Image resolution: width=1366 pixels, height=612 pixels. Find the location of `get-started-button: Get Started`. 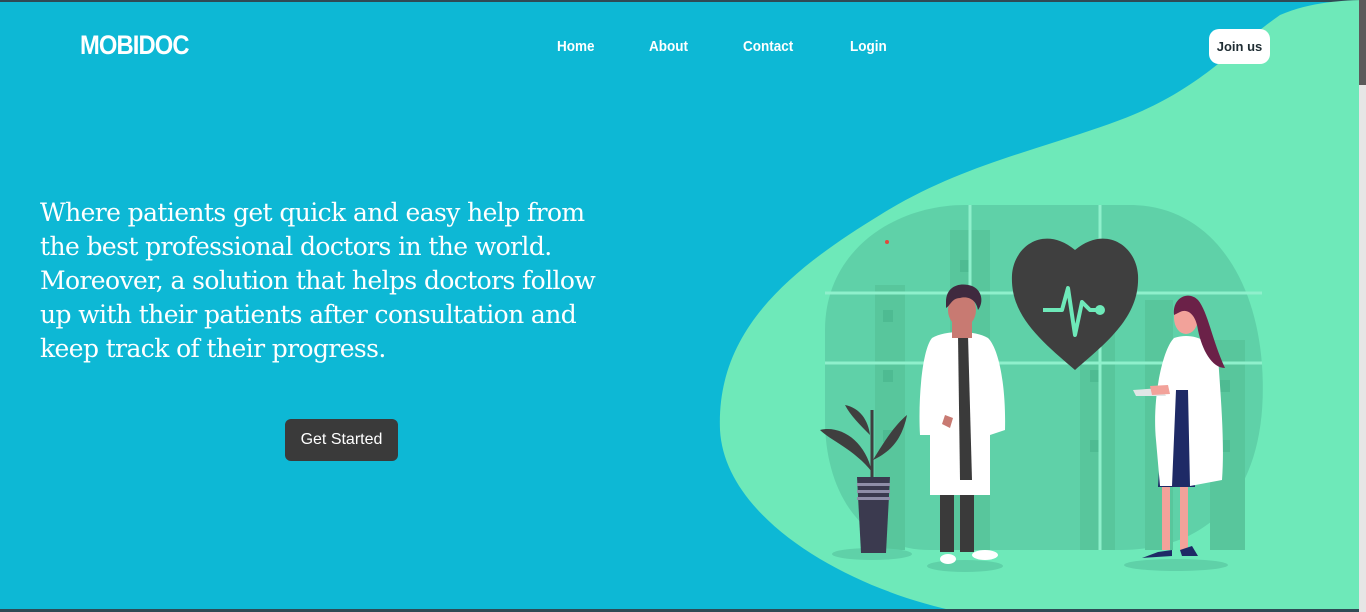

get-started-button: Get Started is located at coordinates (341, 440).